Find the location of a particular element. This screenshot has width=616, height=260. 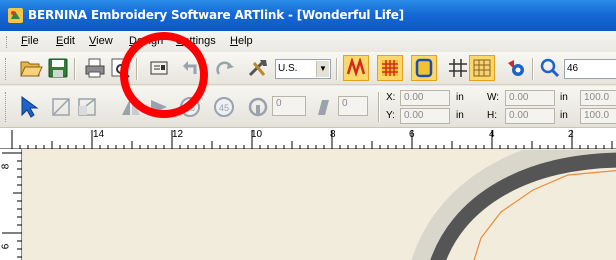

select-object-button is located at coordinates (29, 107).